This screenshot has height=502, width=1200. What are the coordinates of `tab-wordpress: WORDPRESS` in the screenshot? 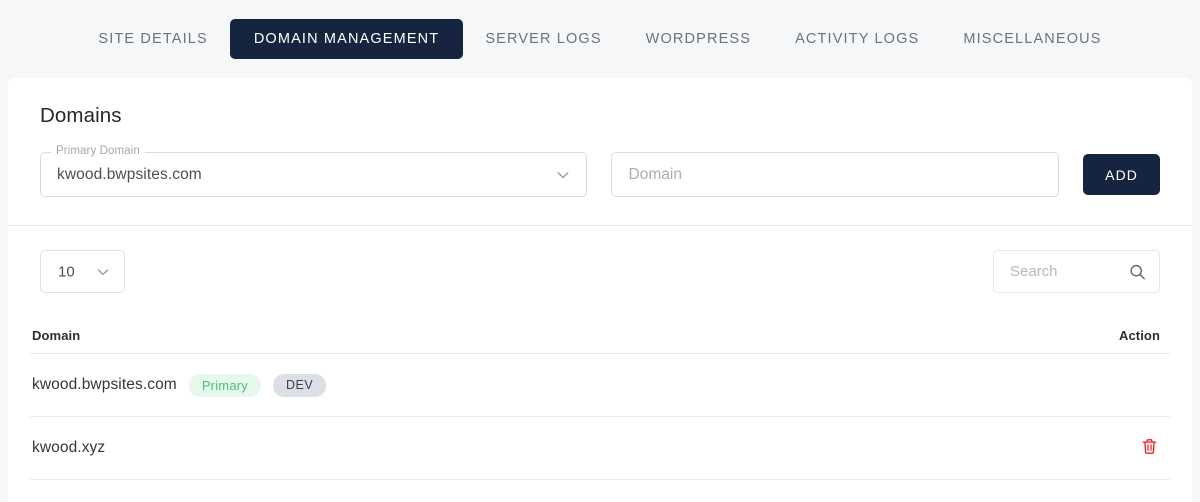 It's located at (698, 39).